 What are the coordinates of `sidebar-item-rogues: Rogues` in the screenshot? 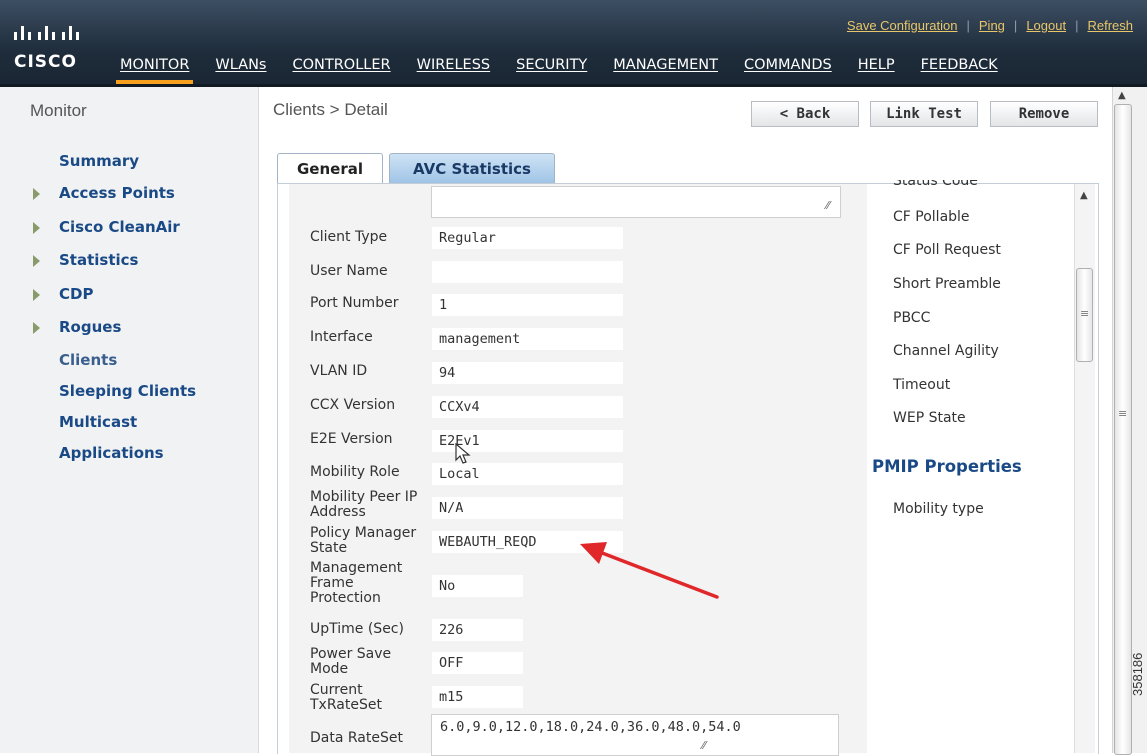 It's located at (77, 327).